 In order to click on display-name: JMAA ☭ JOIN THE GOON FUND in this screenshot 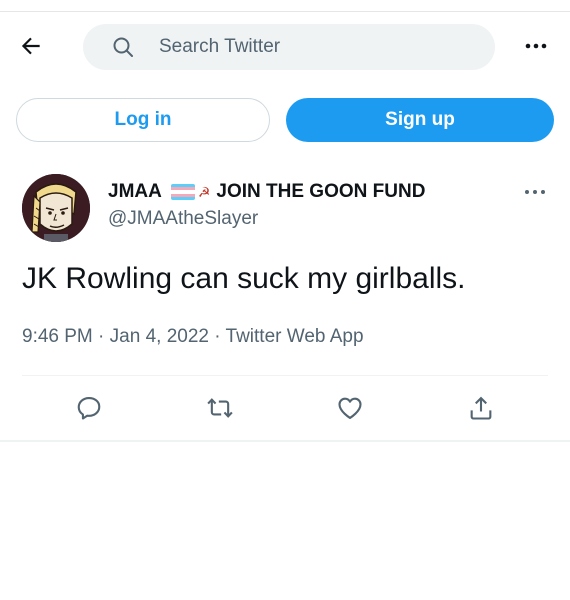, I will do `click(266, 192)`.